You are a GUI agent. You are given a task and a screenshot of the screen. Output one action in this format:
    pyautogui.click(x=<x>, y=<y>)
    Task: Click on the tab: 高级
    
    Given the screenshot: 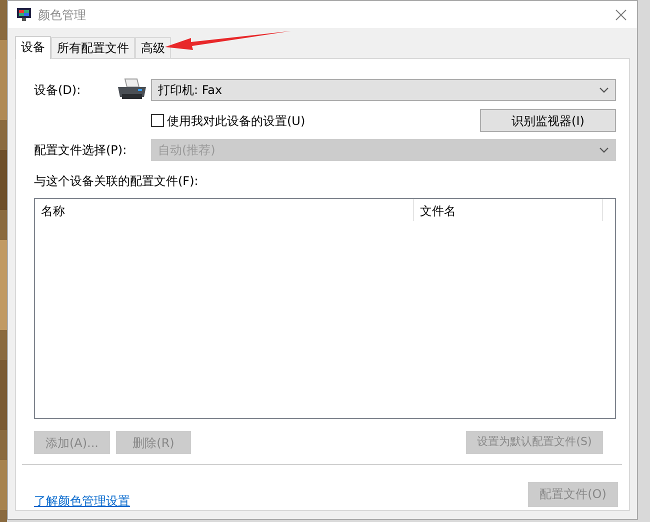 What is the action you would take?
    pyautogui.click(x=153, y=47)
    